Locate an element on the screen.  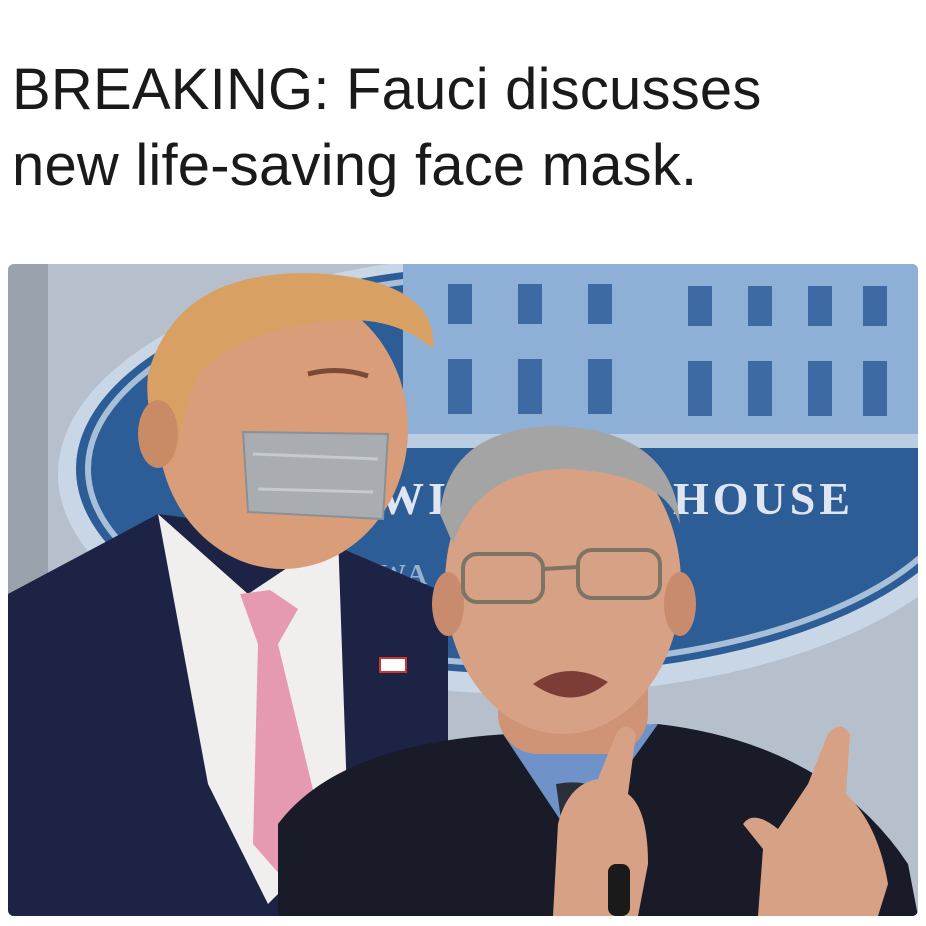
caption-line-2: new life-saving face mask. is located at coordinates (355, 165).